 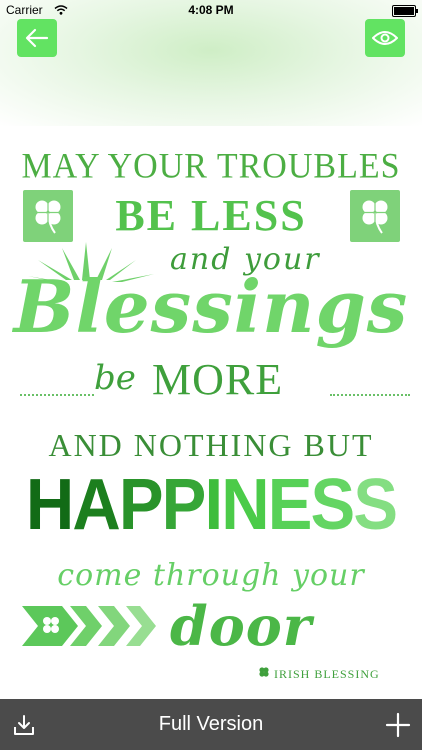 I want to click on poster-line-7: HAPPINESS, so click(x=211, y=505).